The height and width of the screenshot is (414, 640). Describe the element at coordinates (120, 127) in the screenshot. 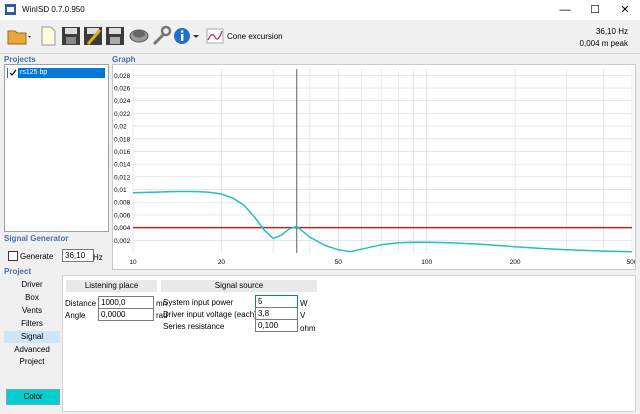

I see `y-tick-label: 0,02` at that location.